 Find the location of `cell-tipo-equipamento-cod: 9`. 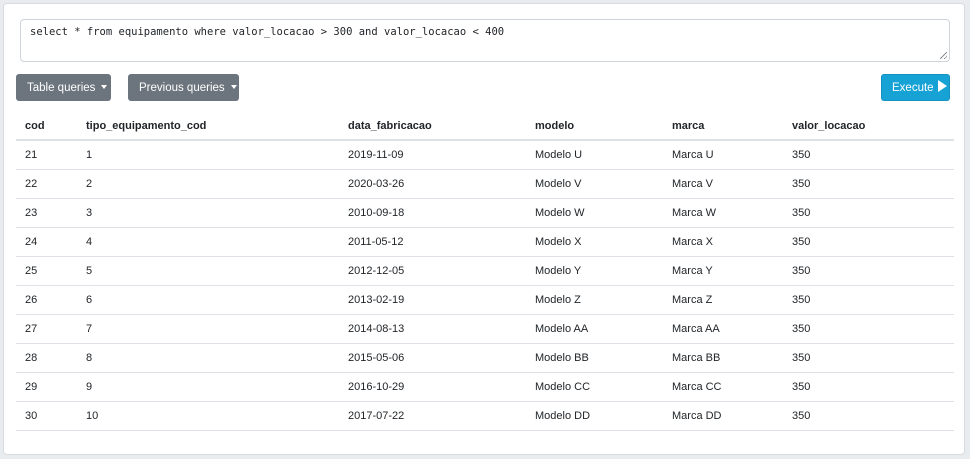

cell-tipo-equipamento-cod: 9 is located at coordinates (208, 387).